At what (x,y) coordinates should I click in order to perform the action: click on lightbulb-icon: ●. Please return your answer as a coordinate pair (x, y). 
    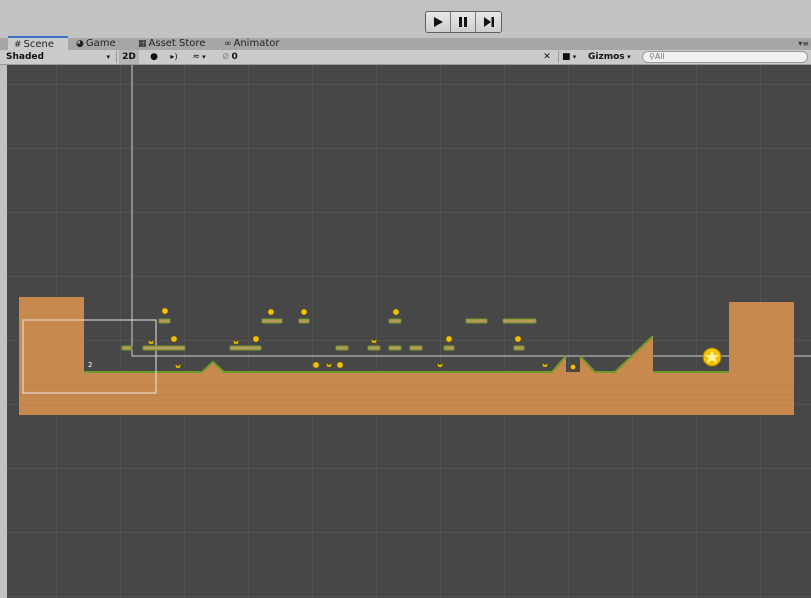
    Looking at the image, I should click on (154, 57).